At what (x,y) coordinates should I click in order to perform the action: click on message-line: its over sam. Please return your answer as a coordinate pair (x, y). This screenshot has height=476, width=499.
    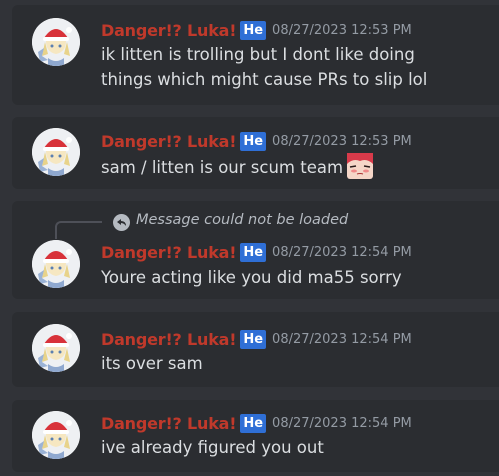
    Looking at the image, I should click on (152, 363).